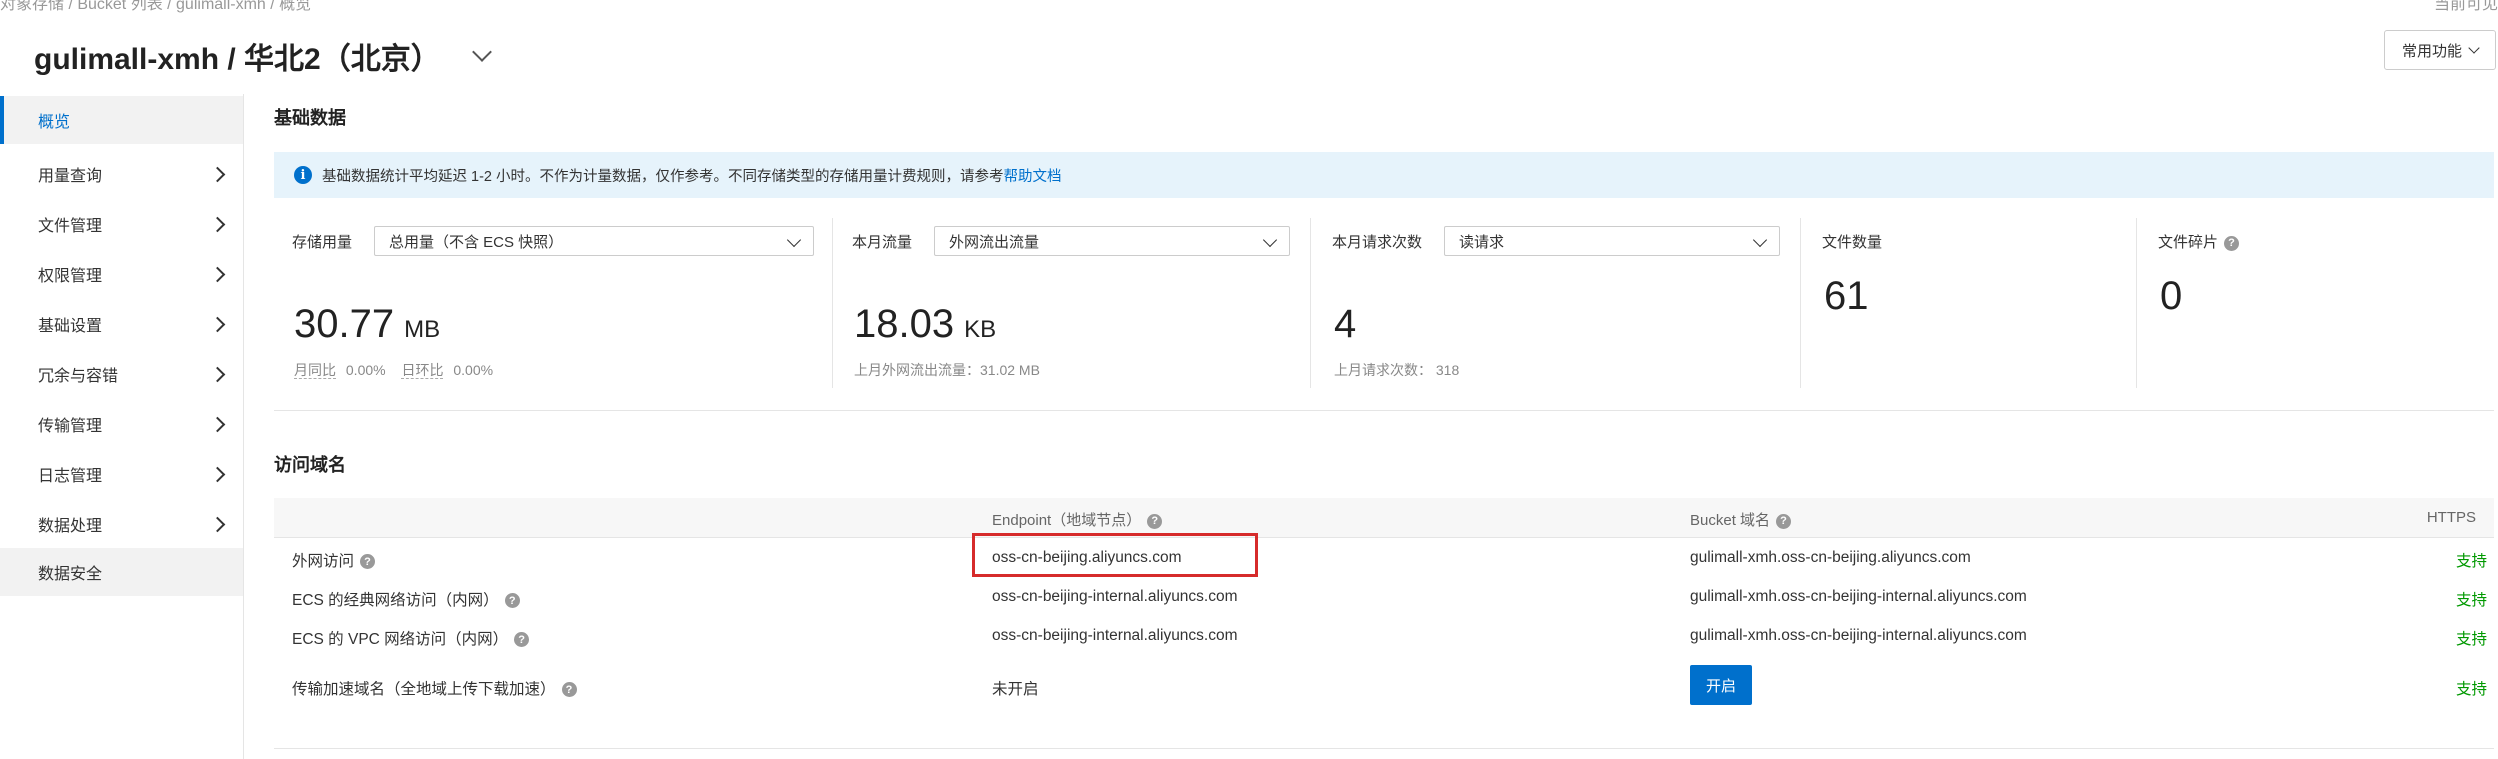  What do you see at coordinates (1397, 370) in the screenshot?
I see `requests-last-month: 上月请求次数： 318` at bounding box center [1397, 370].